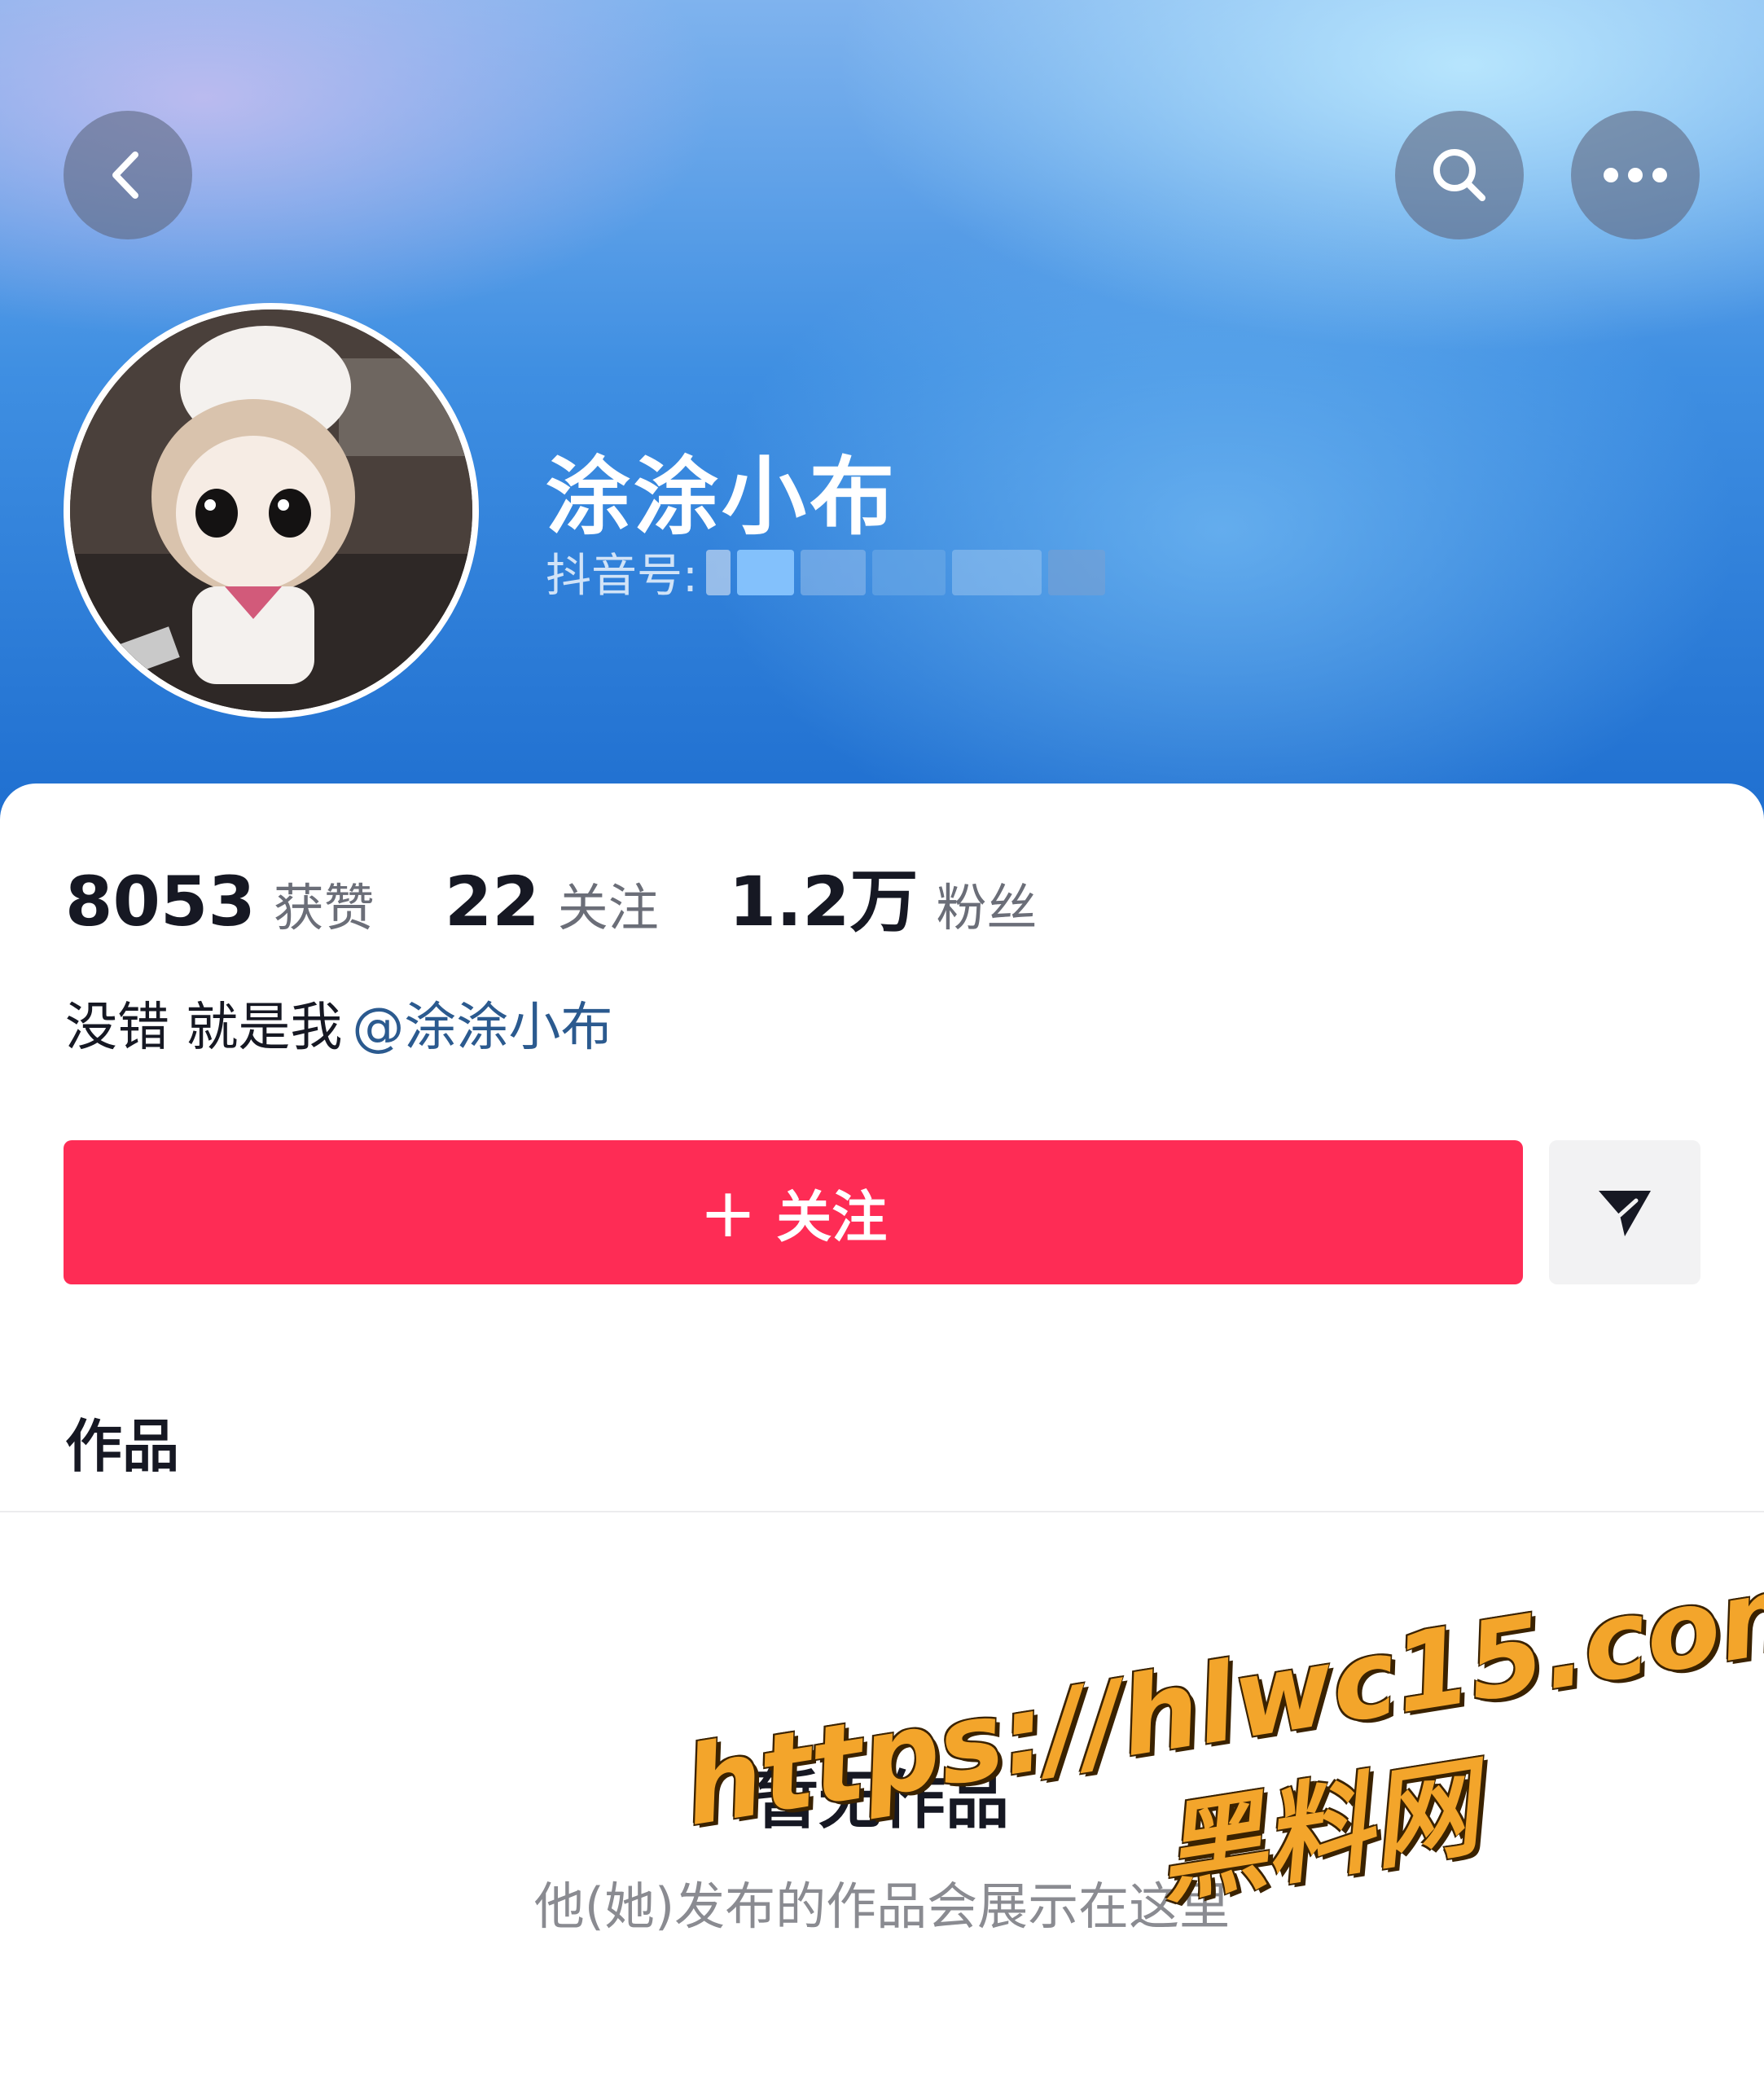 The image size is (1764, 2085). What do you see at coordinates (832, 1218) in the screenshot?
I see `follow-button-label: 关注` at bounding box center [832, 1218].